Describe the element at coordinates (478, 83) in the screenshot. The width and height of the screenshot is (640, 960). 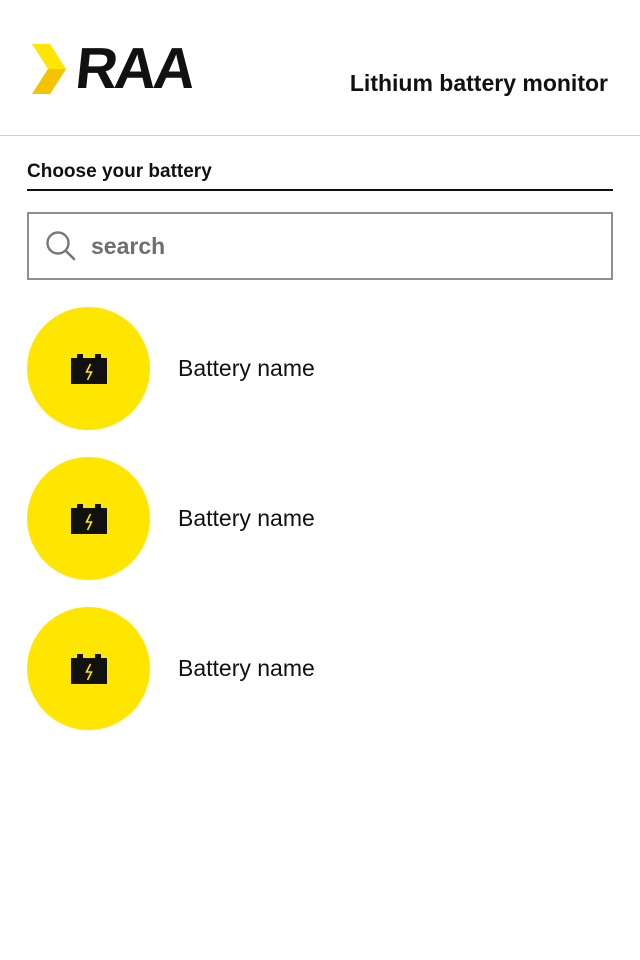
I see `page-title: Lithium battery monitor` at that location.